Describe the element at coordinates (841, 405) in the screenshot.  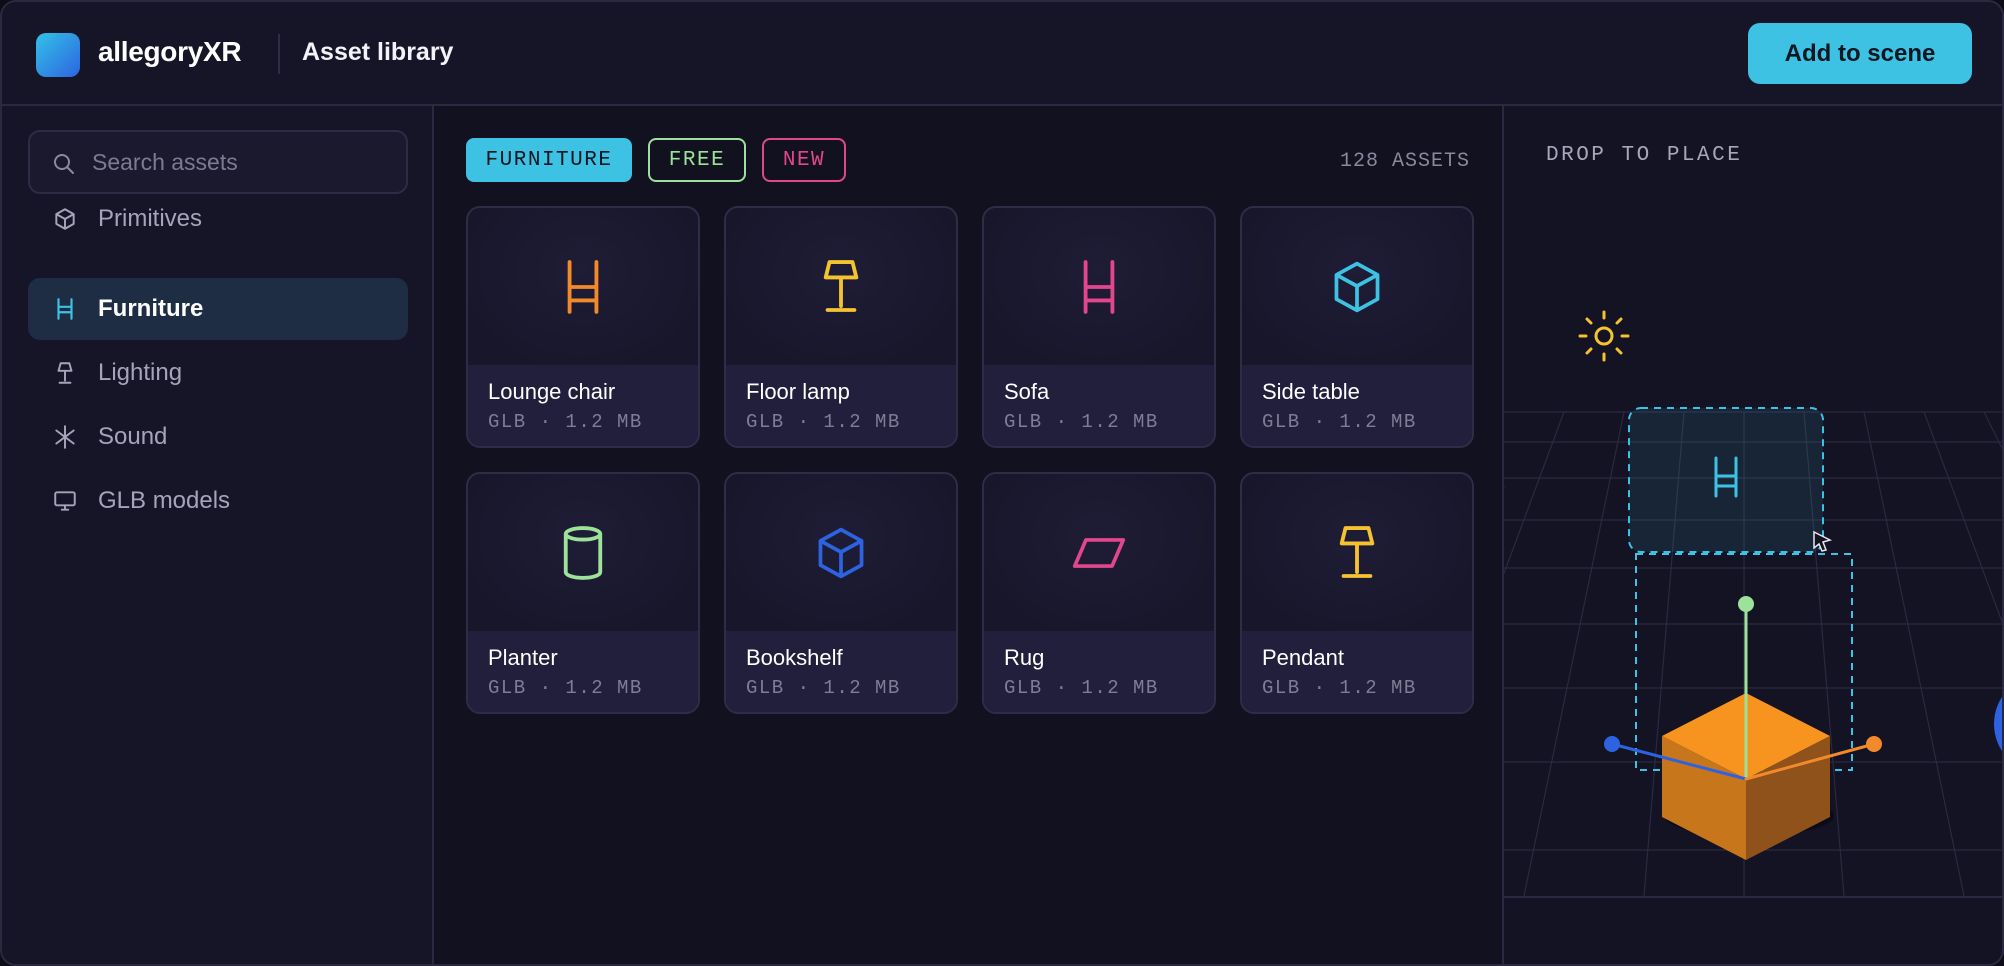
I see `asset-info: Floor lamp GLB · 1.2 MB` at that location.